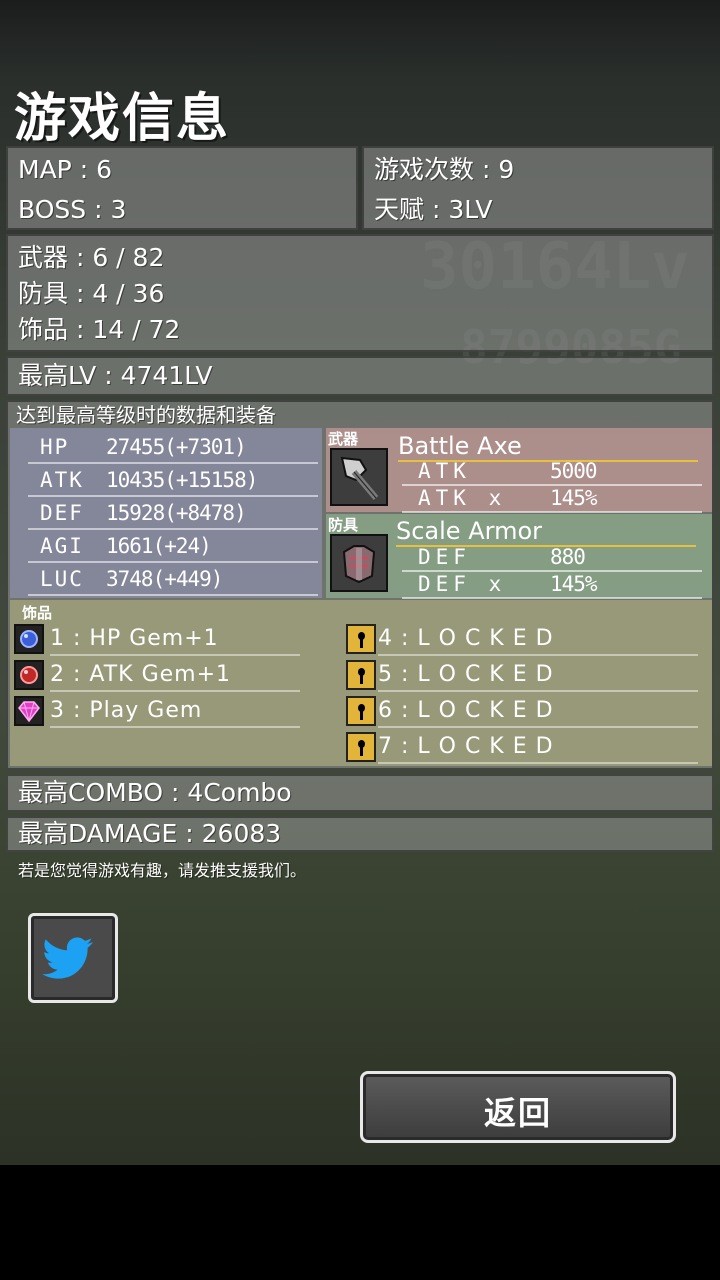 The width and height of the screenshot is (720, 1280). Describe the element at coordinates (552, 472) in the screenshot. I see `weapon-atk-row: ATK 5000` at that location.